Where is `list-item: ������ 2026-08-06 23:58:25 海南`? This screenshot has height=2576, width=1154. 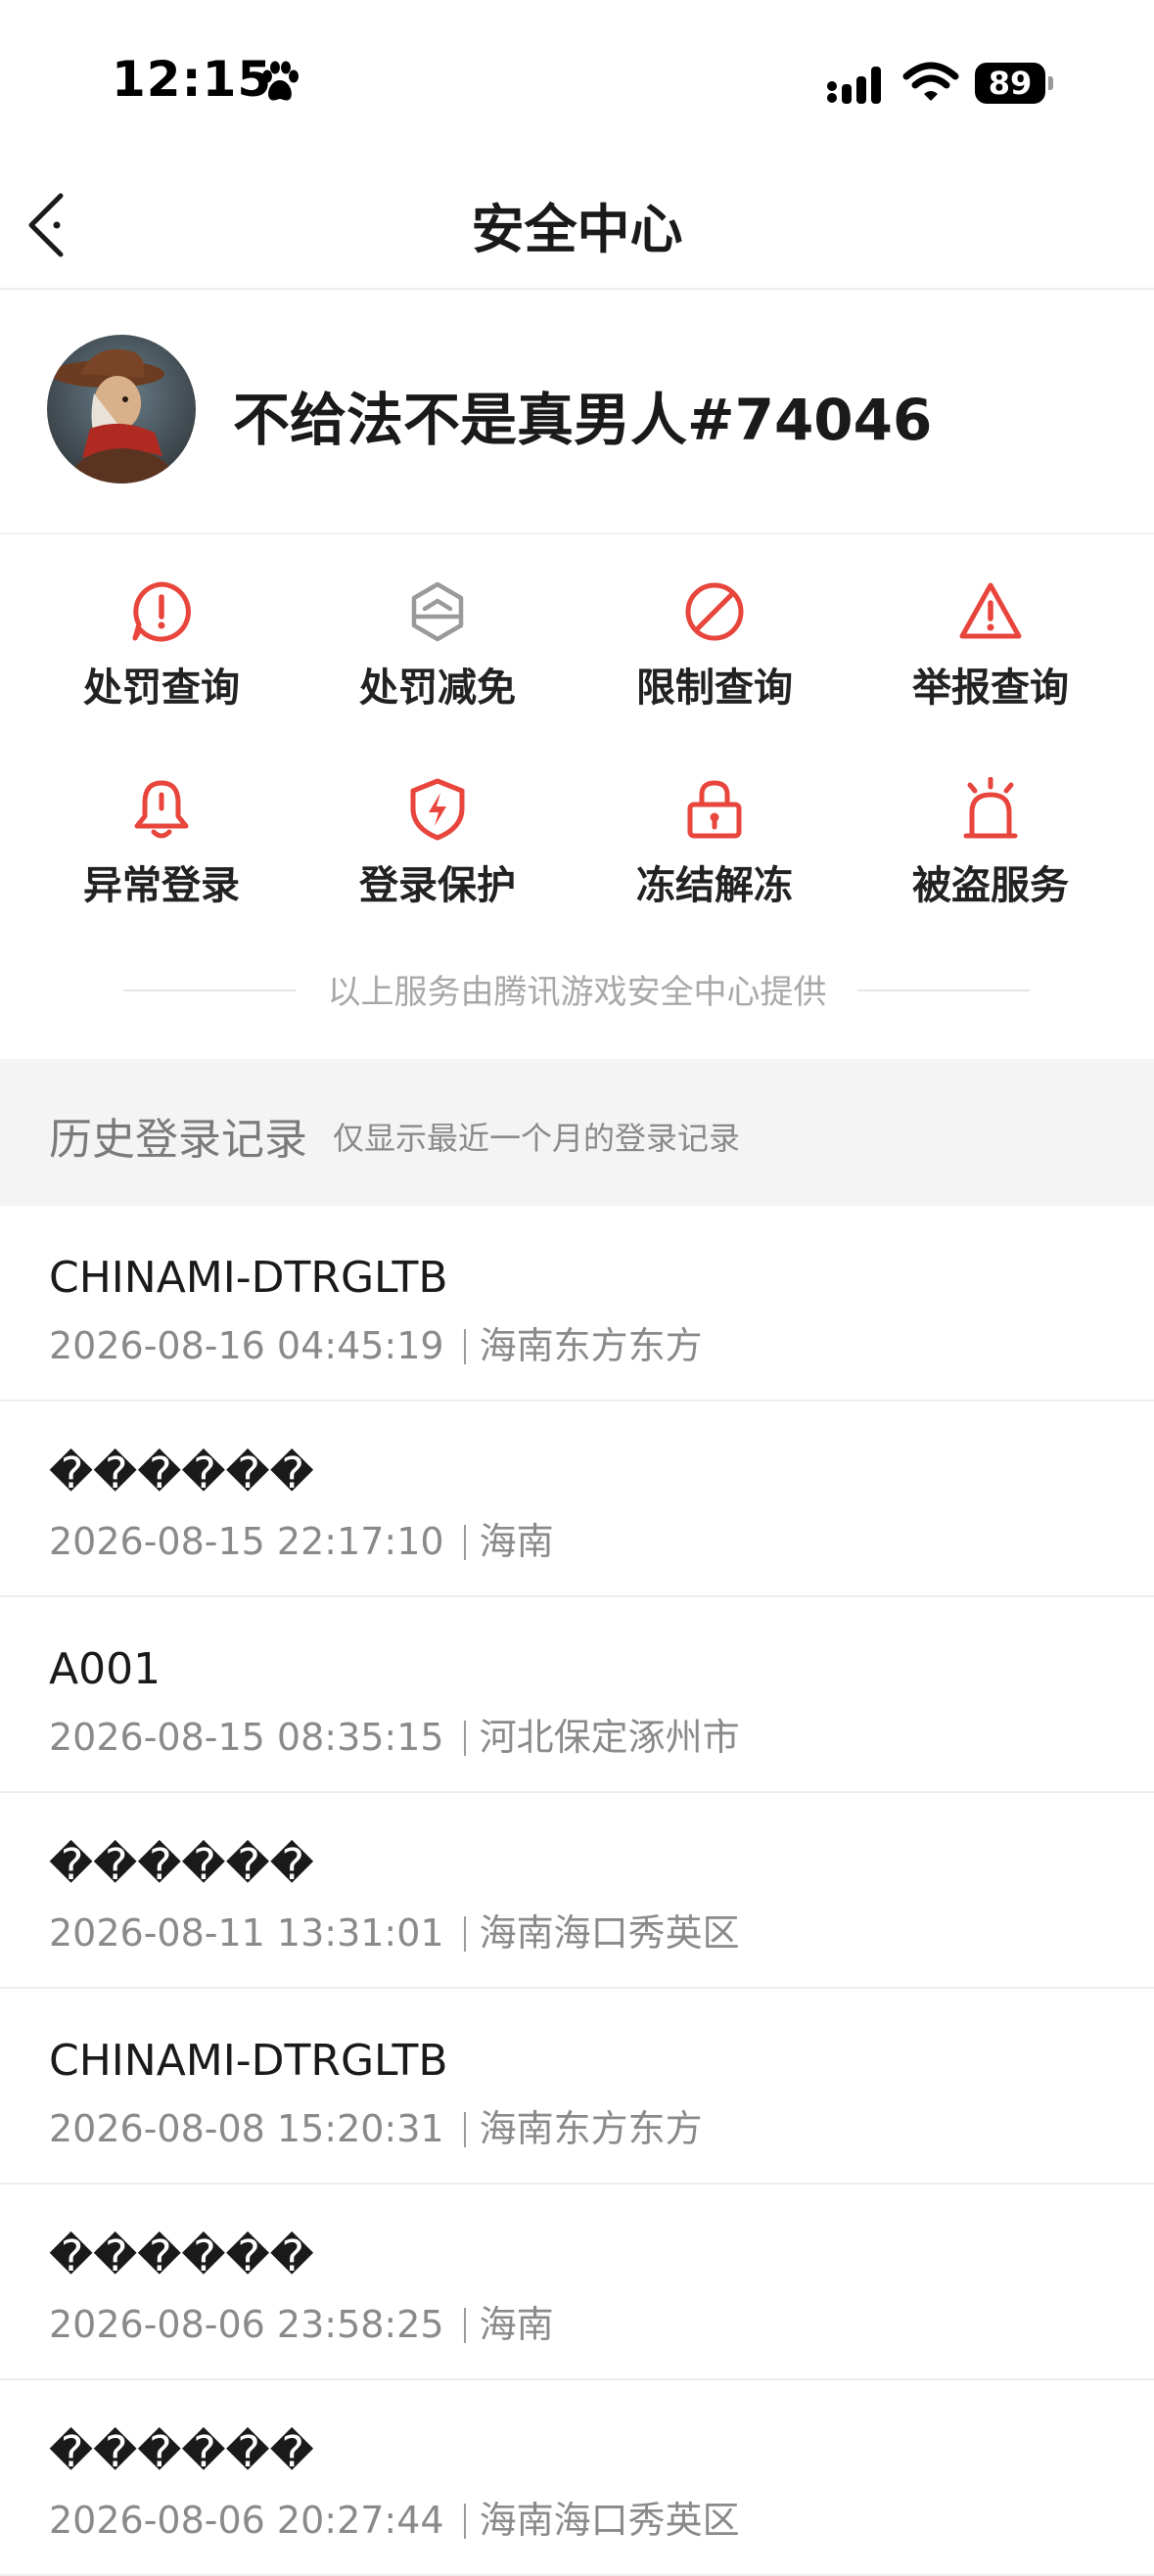
list-item: ������ 2026-08-06 23:58:25 海南 is located at coordinates (577, 2282).